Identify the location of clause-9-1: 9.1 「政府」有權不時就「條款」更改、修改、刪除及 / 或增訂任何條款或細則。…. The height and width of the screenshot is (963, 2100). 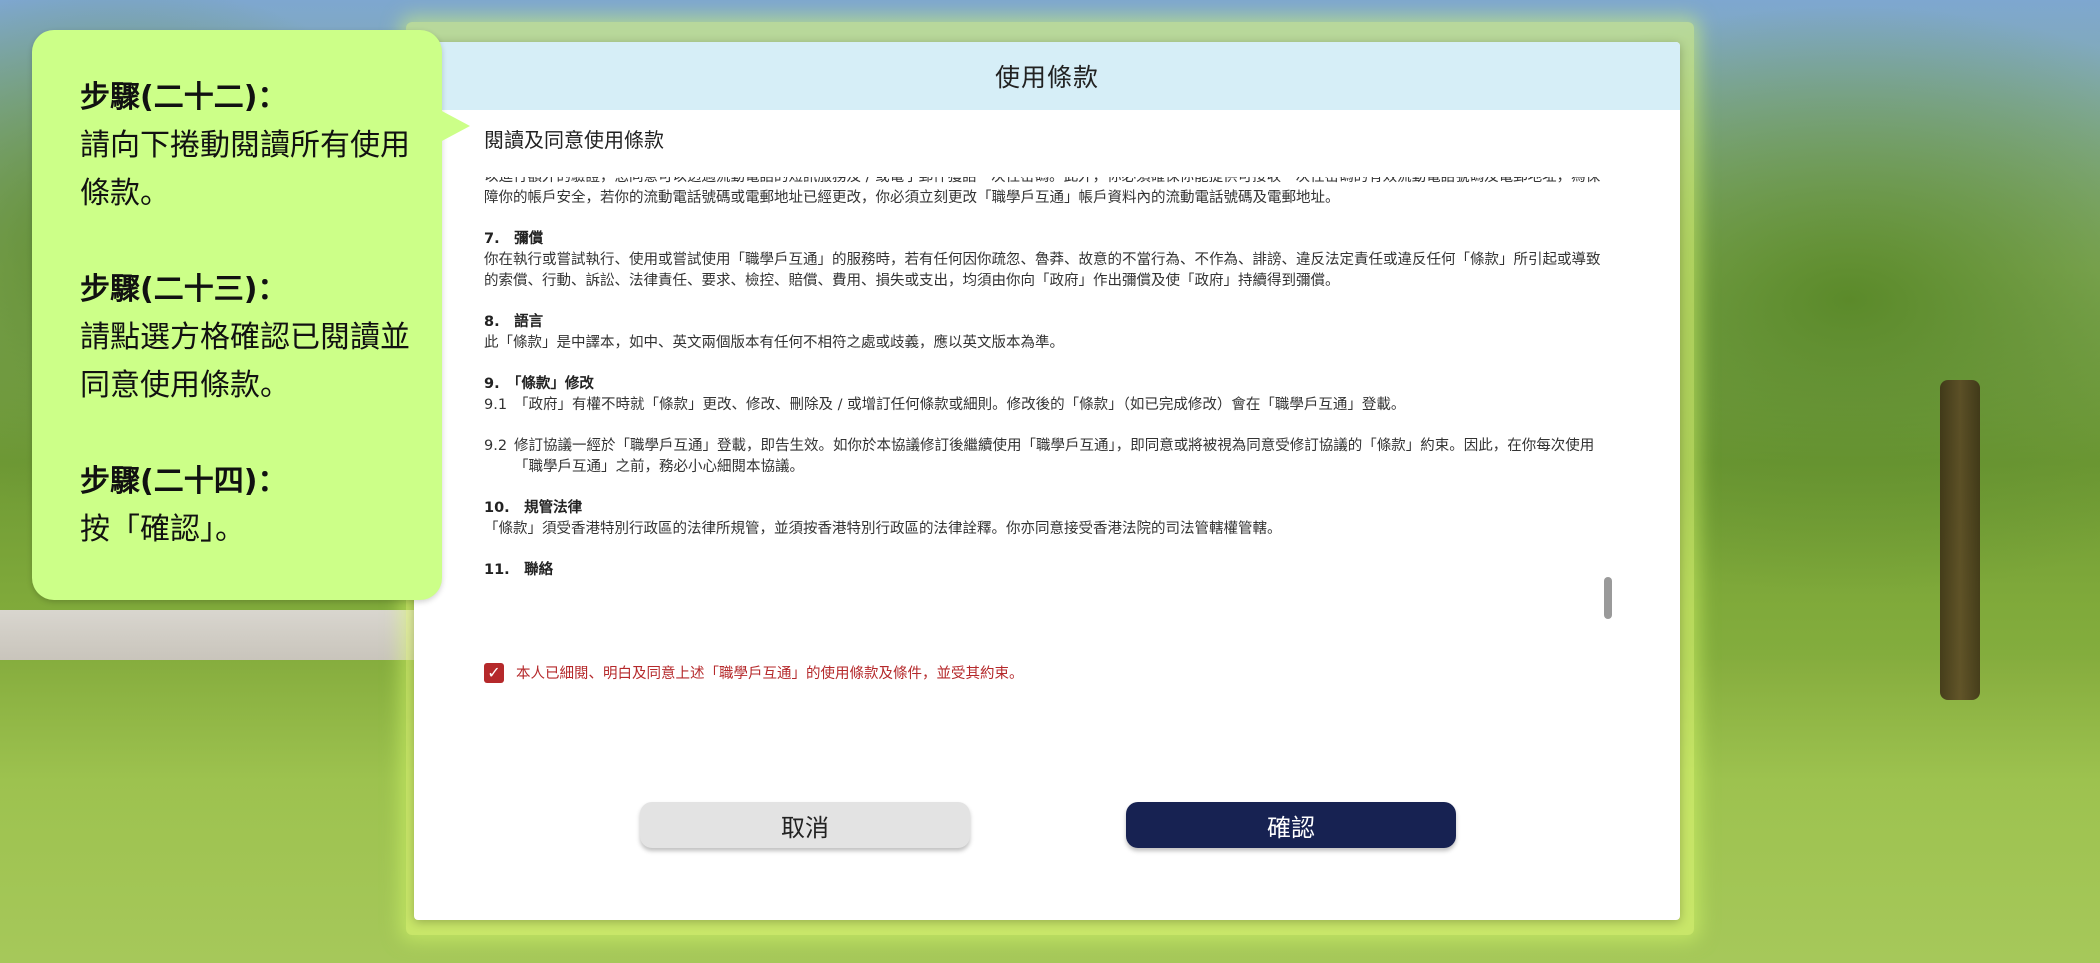
(1044, 405).